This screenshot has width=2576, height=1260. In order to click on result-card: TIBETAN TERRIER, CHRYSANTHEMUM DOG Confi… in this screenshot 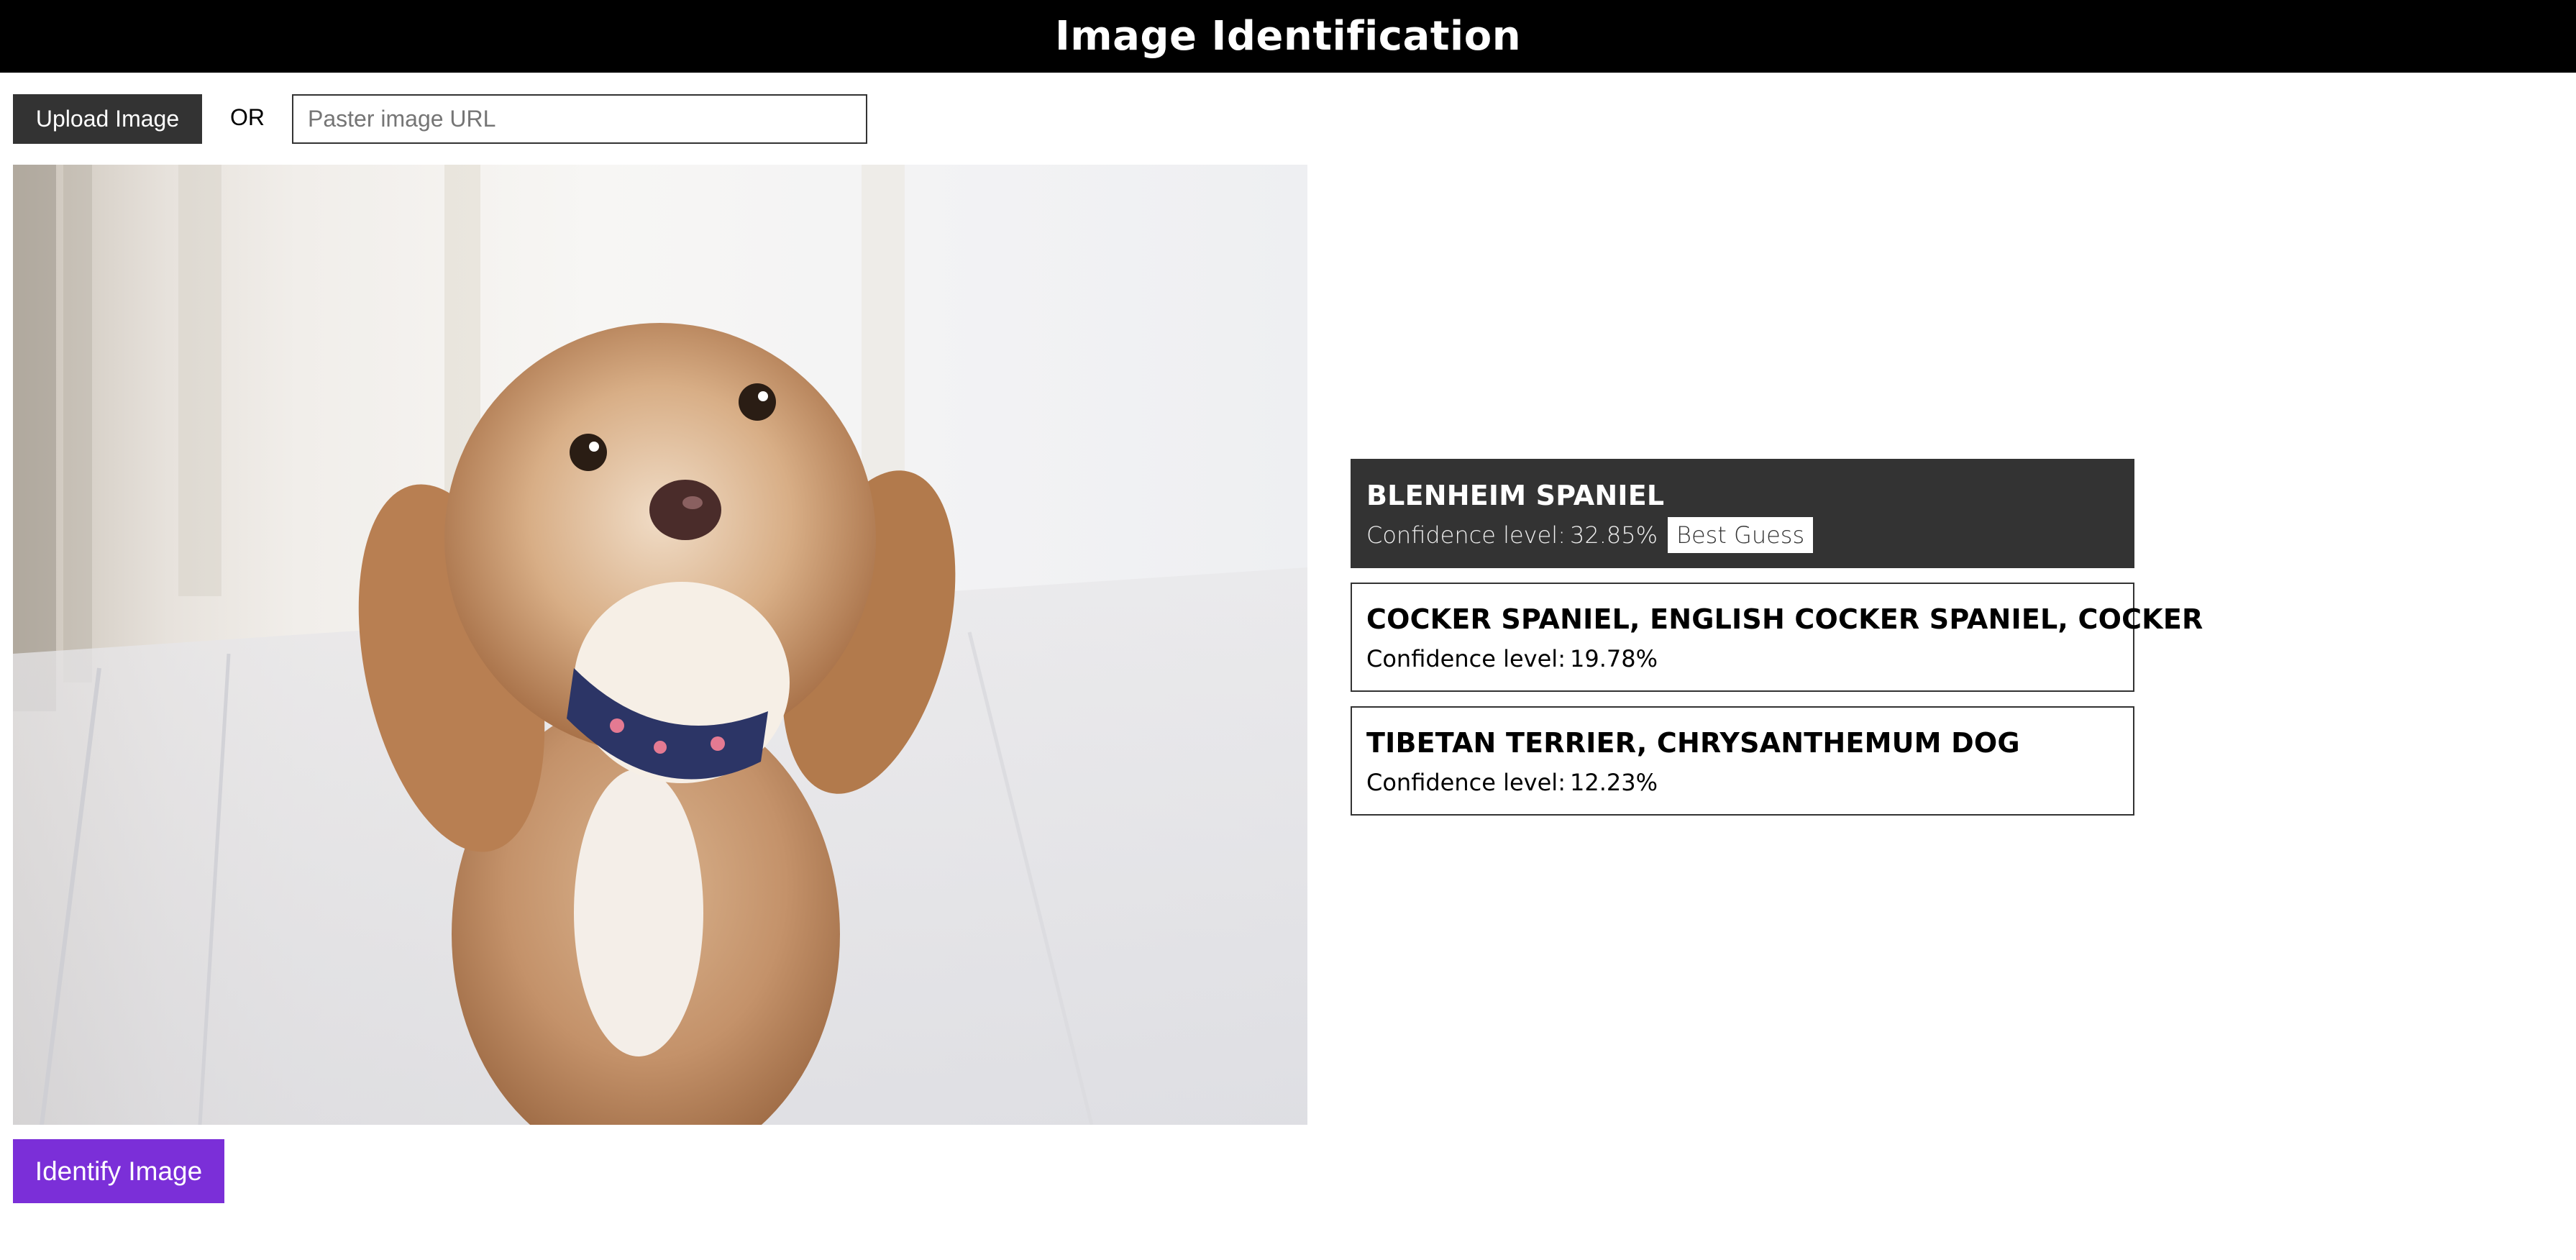, I will do `click(1743, 761)`.